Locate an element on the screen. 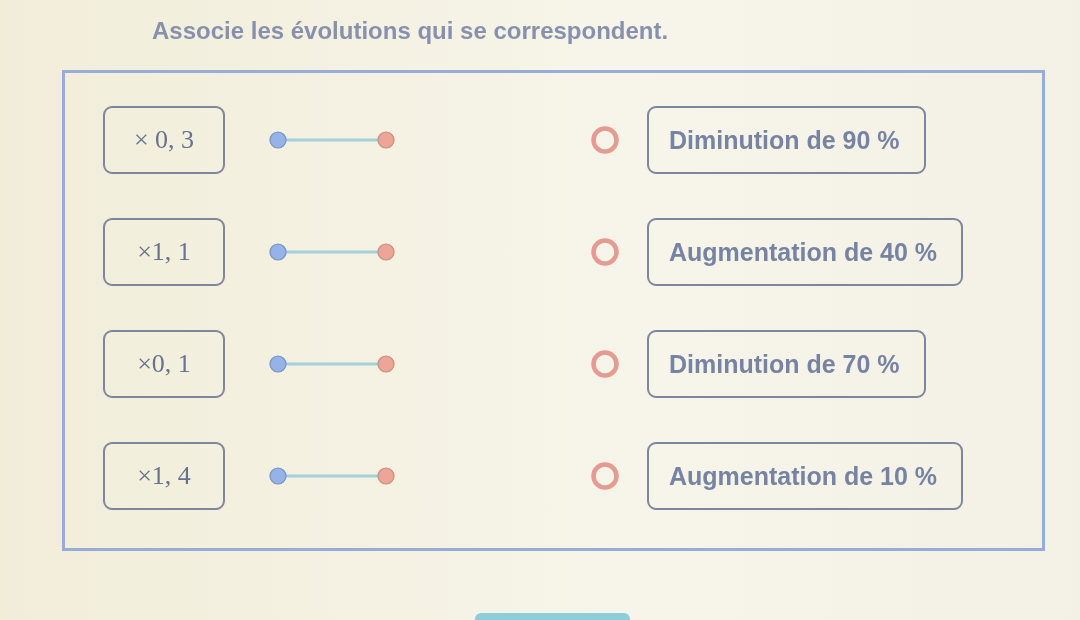 Image resolution: width=1080 pixels, height=620 pixels. instruction-text: Associe les évolutions qui se correspondent. is located at coordinates (410, 31).